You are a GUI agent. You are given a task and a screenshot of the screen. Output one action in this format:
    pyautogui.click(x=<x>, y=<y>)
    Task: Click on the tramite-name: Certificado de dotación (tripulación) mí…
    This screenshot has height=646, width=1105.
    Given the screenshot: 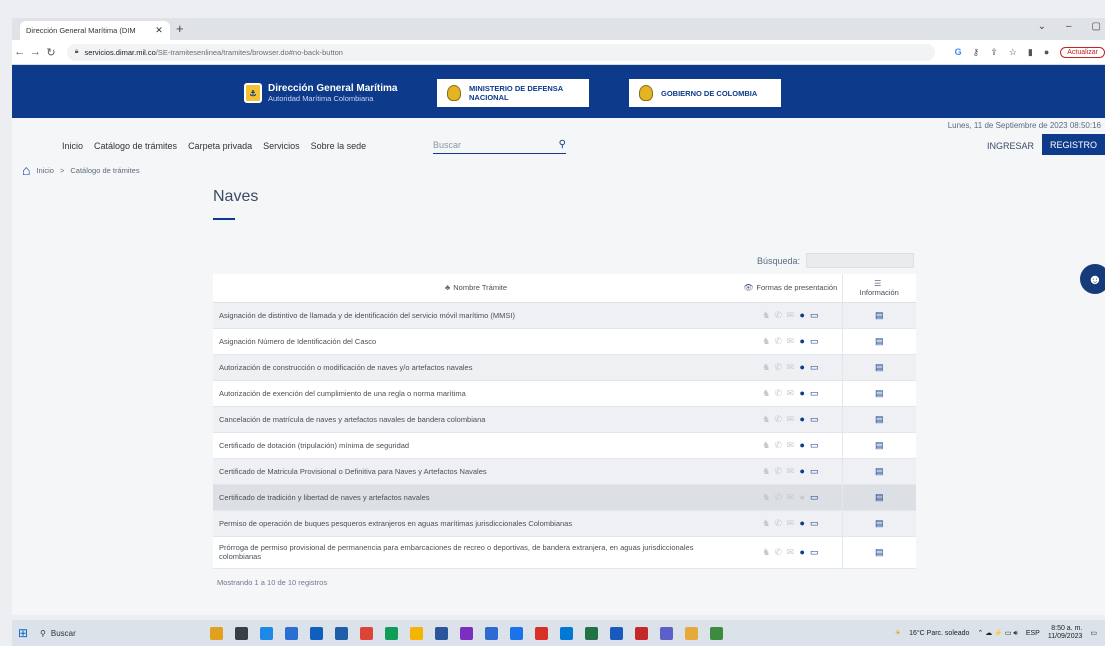 What is the action you would take?
    pyautogui.click(x=476, y=445)
    